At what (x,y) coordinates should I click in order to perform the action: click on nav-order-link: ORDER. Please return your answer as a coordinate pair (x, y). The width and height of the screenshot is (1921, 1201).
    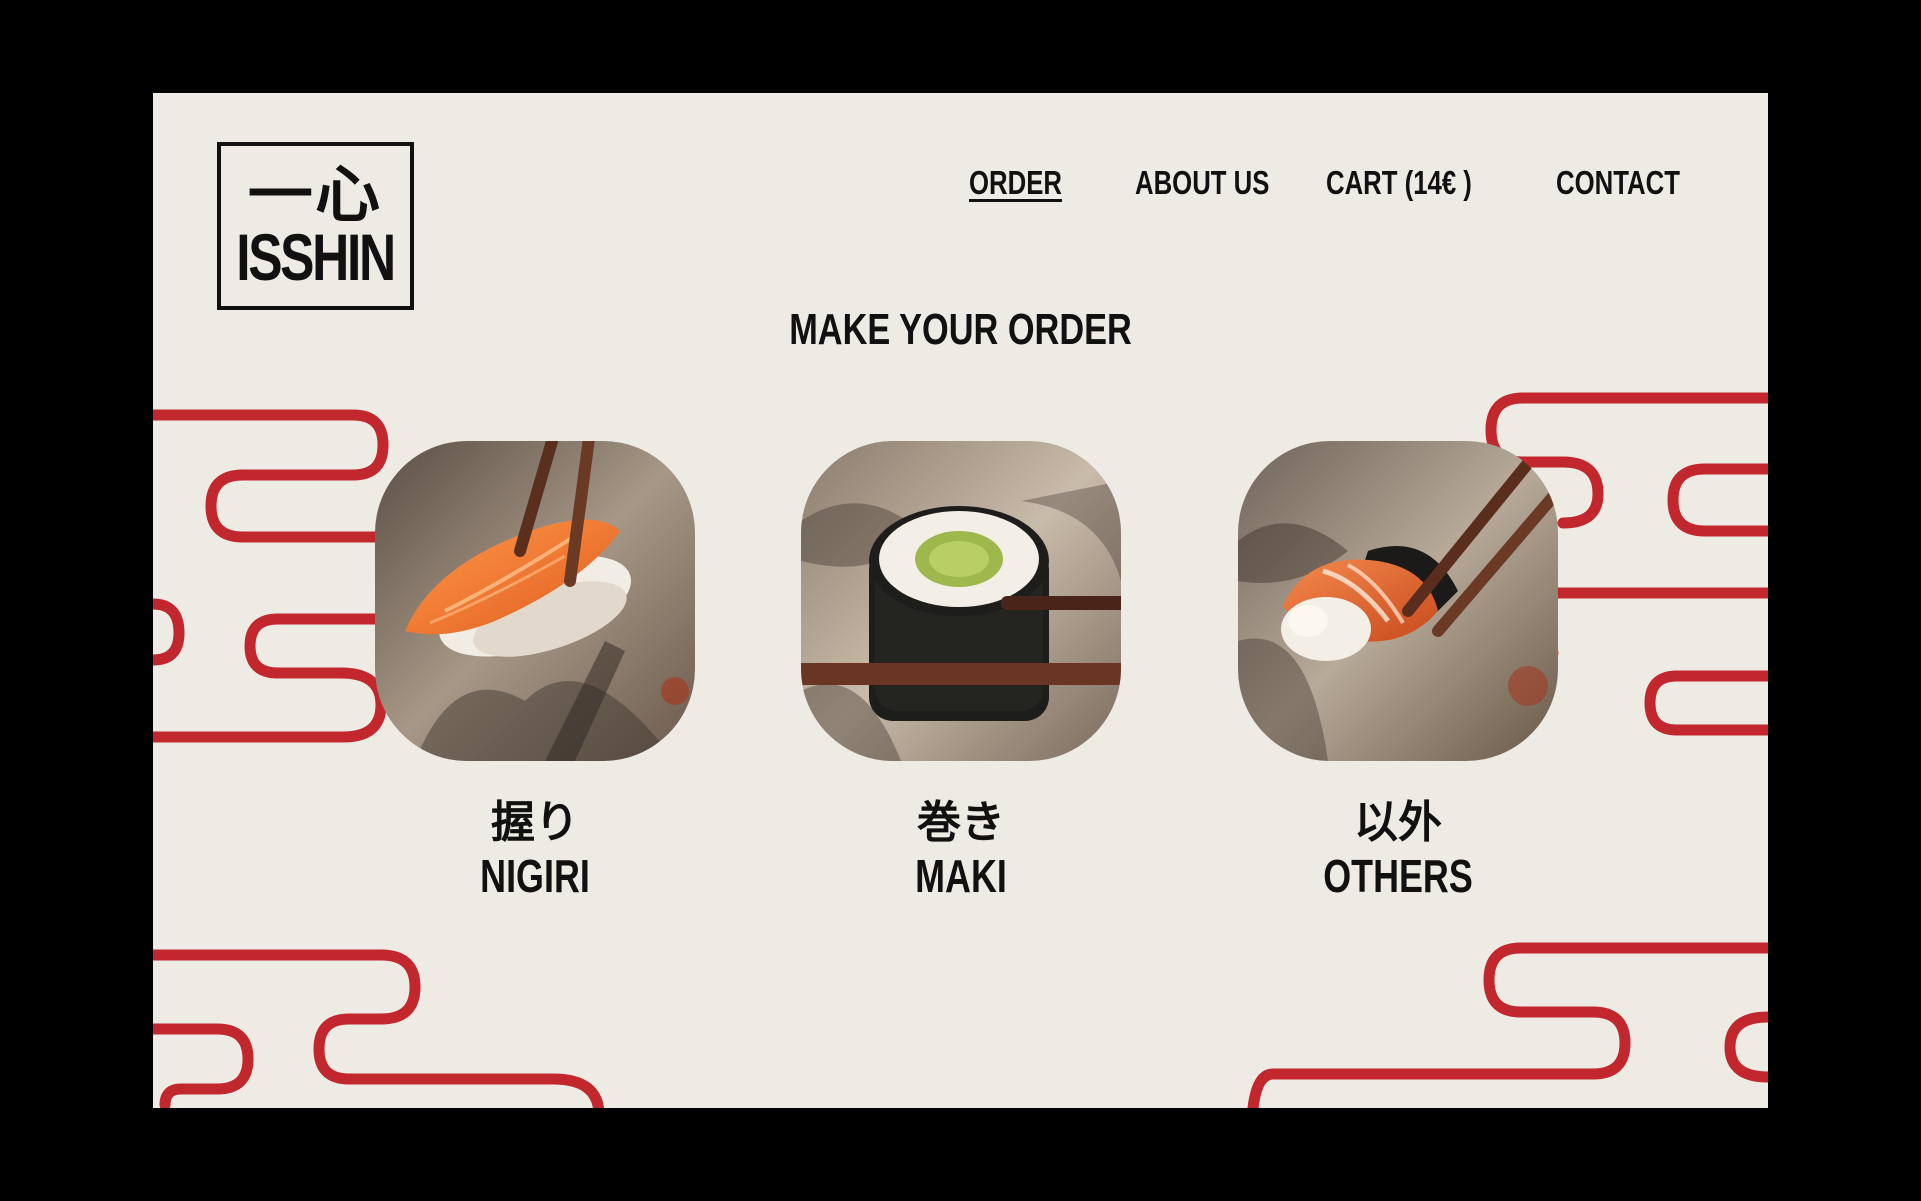
    Looking at the image, I should click on (1015, 183).